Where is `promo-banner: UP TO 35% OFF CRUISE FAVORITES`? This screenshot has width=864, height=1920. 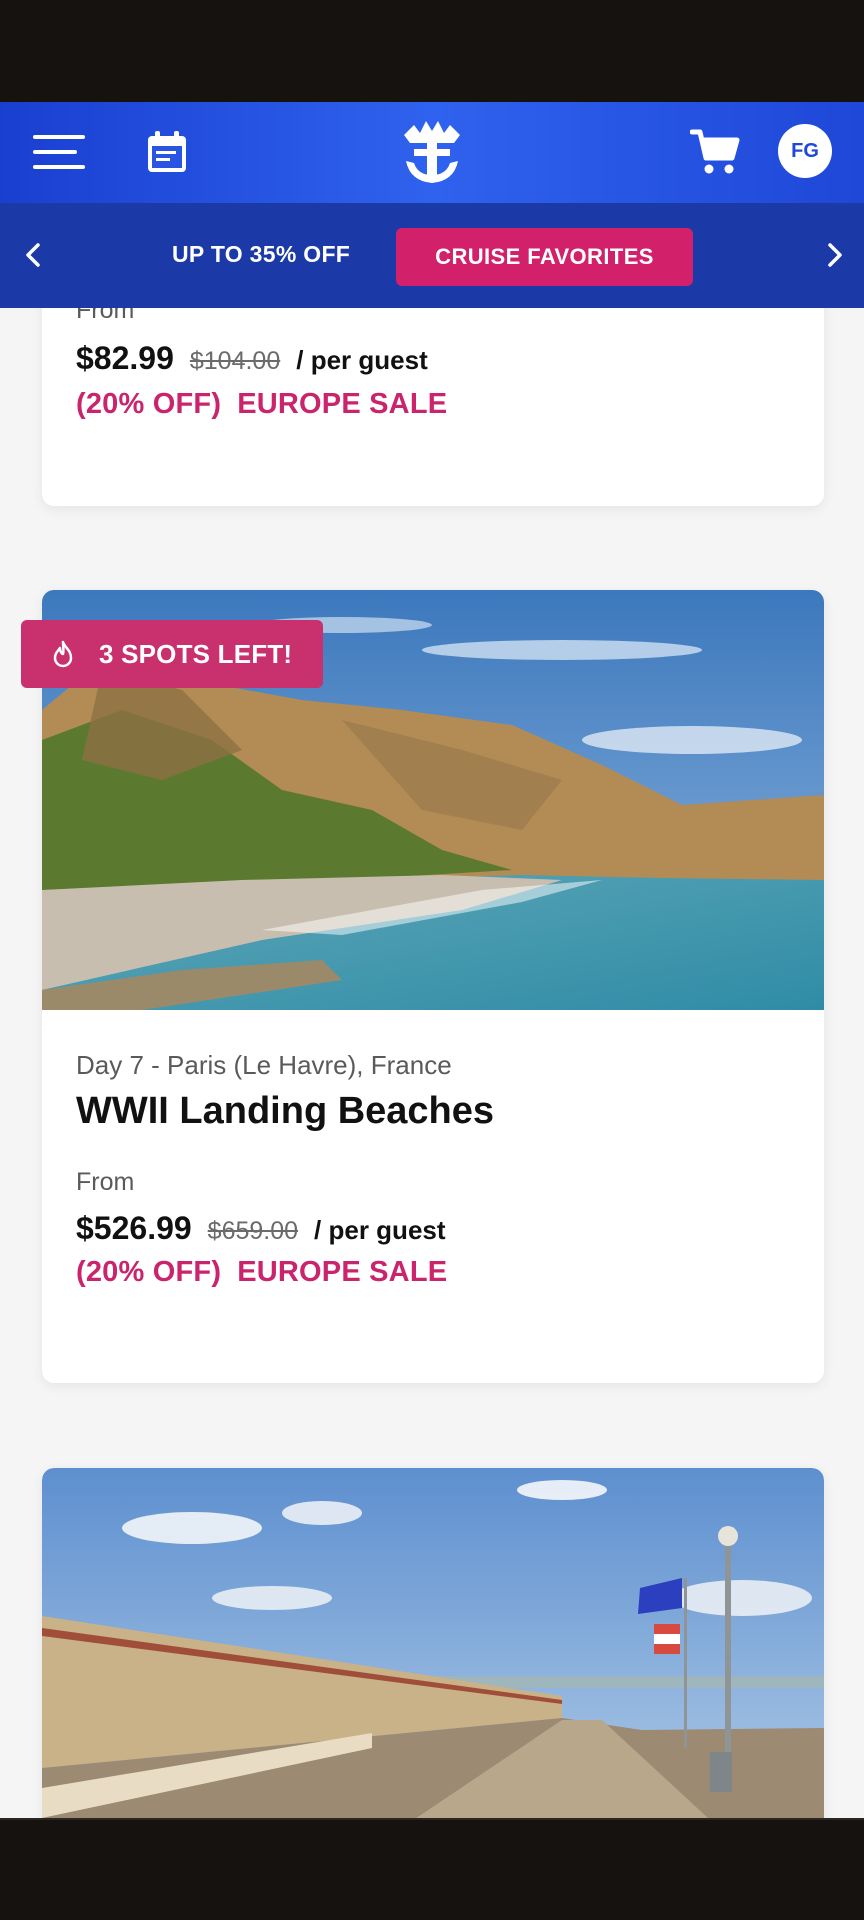 promo-banner: UP TO 35% OFF CRUISE FAVORITES is located at coordinates (432, 255).